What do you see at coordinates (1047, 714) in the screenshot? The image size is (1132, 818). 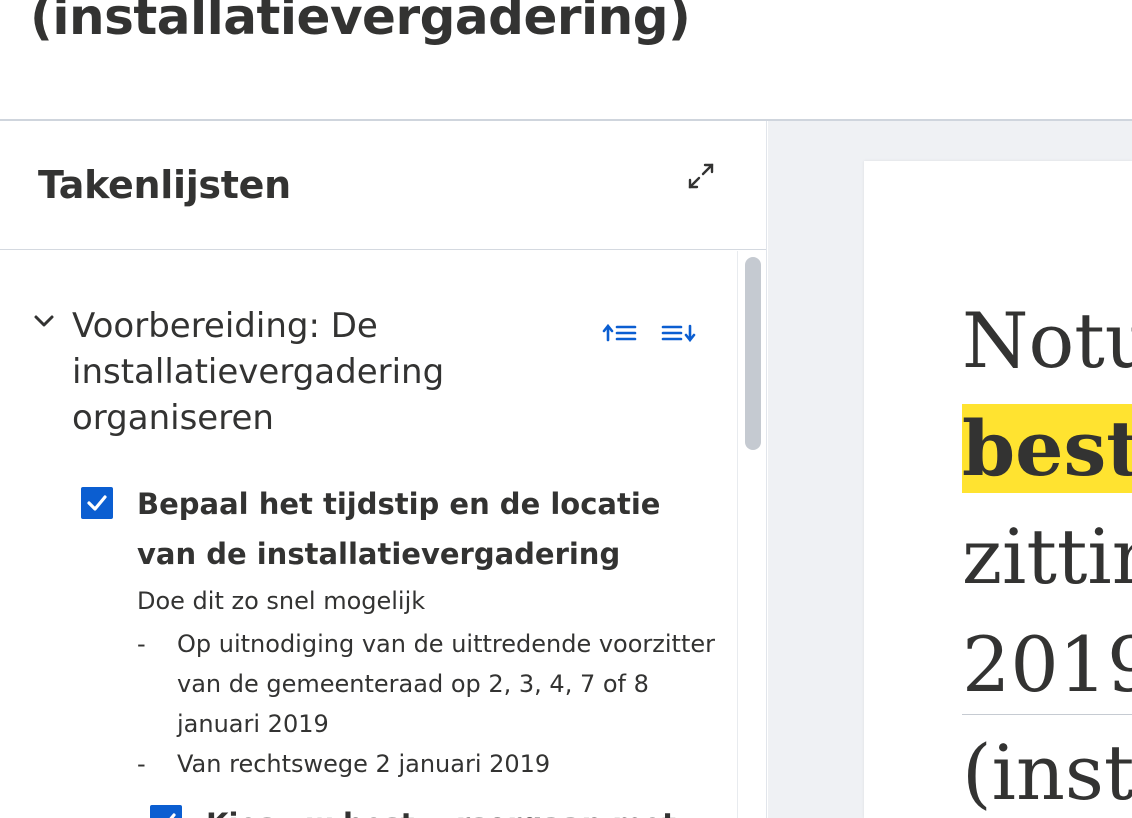 I see `document-rule` at bounding box center [1047, 714].